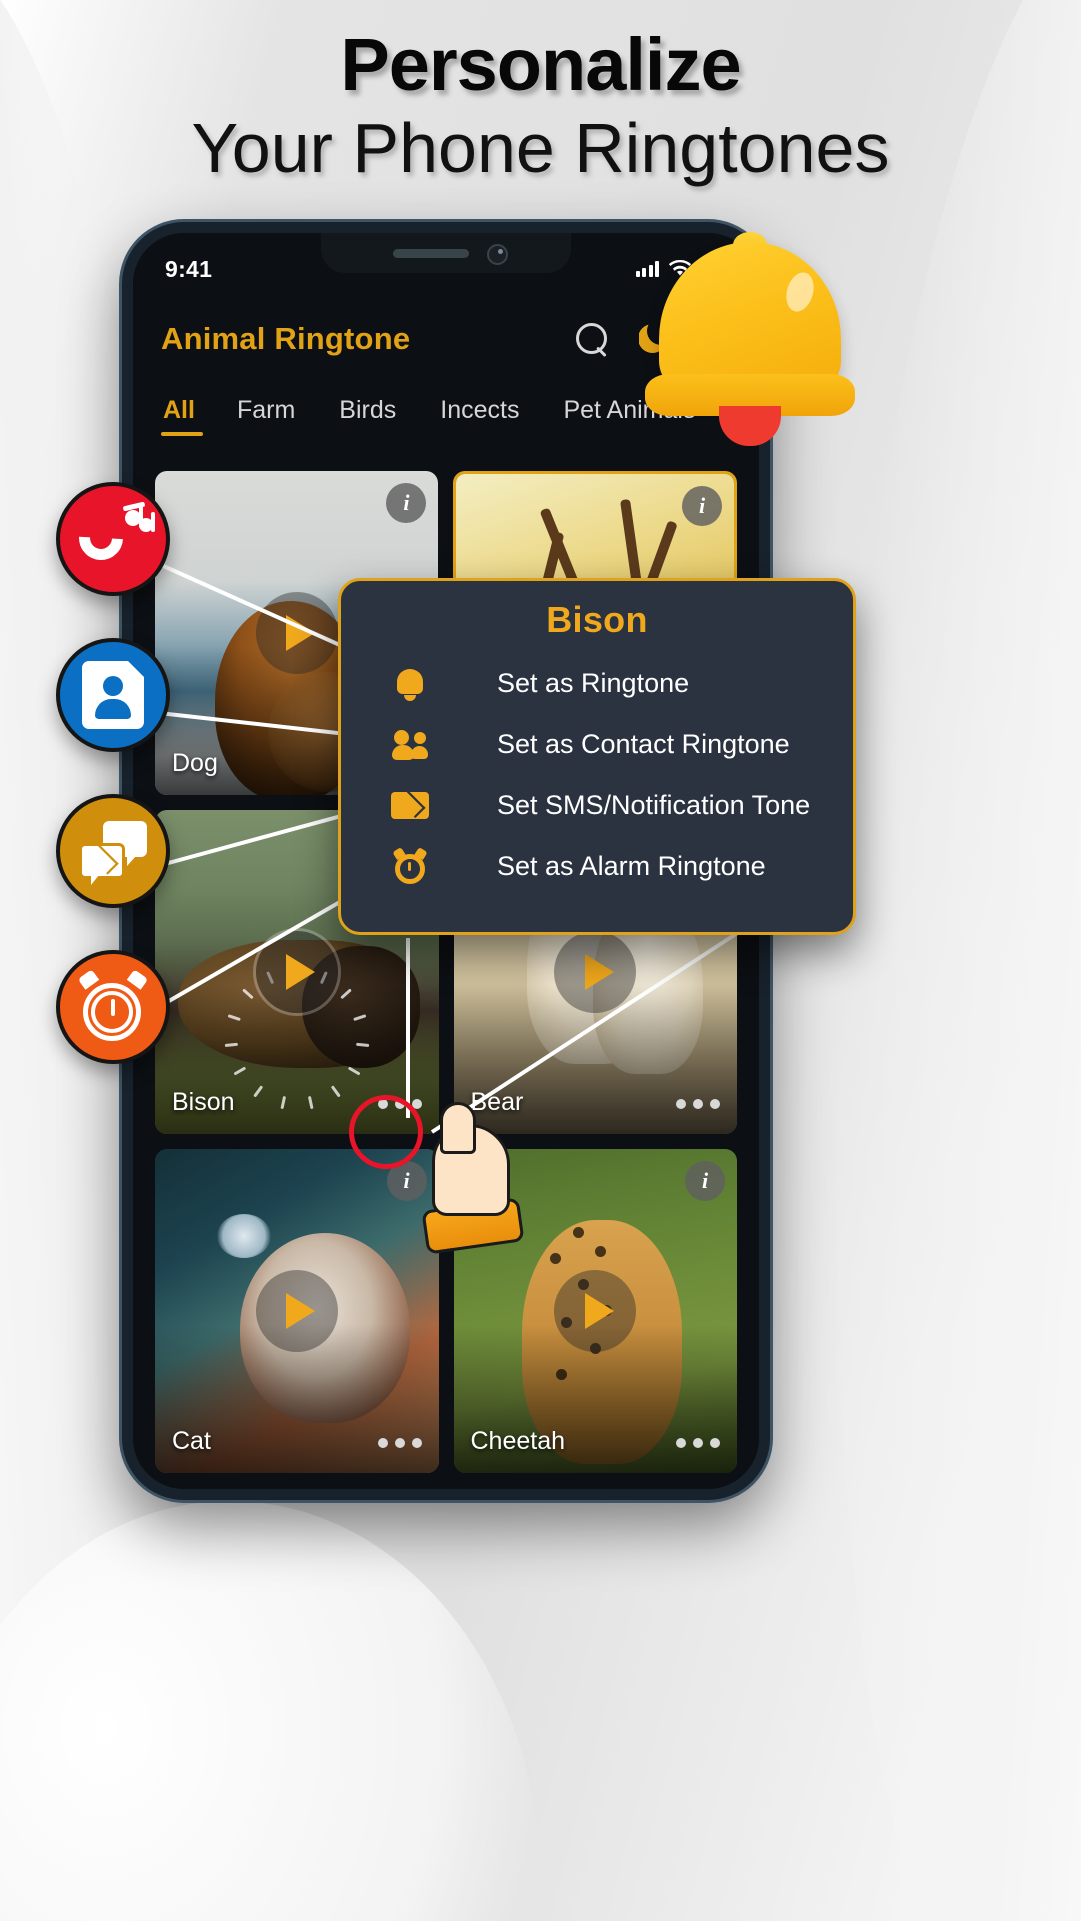 Image resolution: width=1081 pixels, height=1921 pixels. I want to click on feature-badge-contact-ringtone, so click(113, 695).